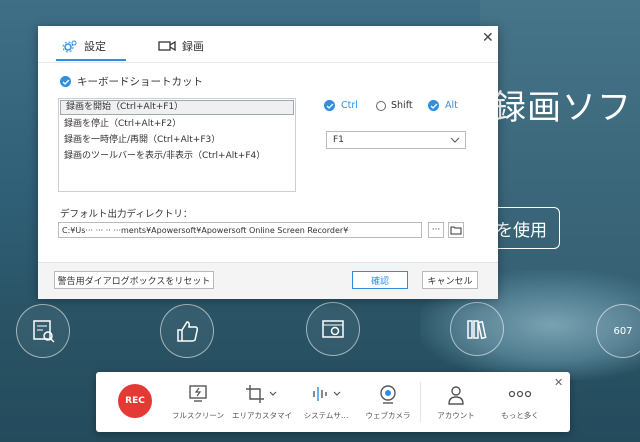 The image size is (640, 442). I want to click on unchecked-circle-icon, so click(381, 105).